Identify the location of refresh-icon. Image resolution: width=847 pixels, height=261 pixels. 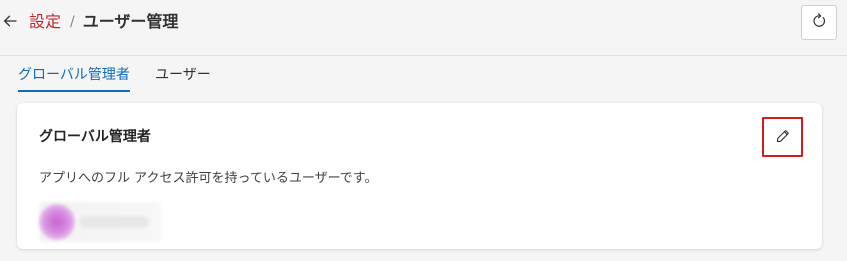
(819, 22).